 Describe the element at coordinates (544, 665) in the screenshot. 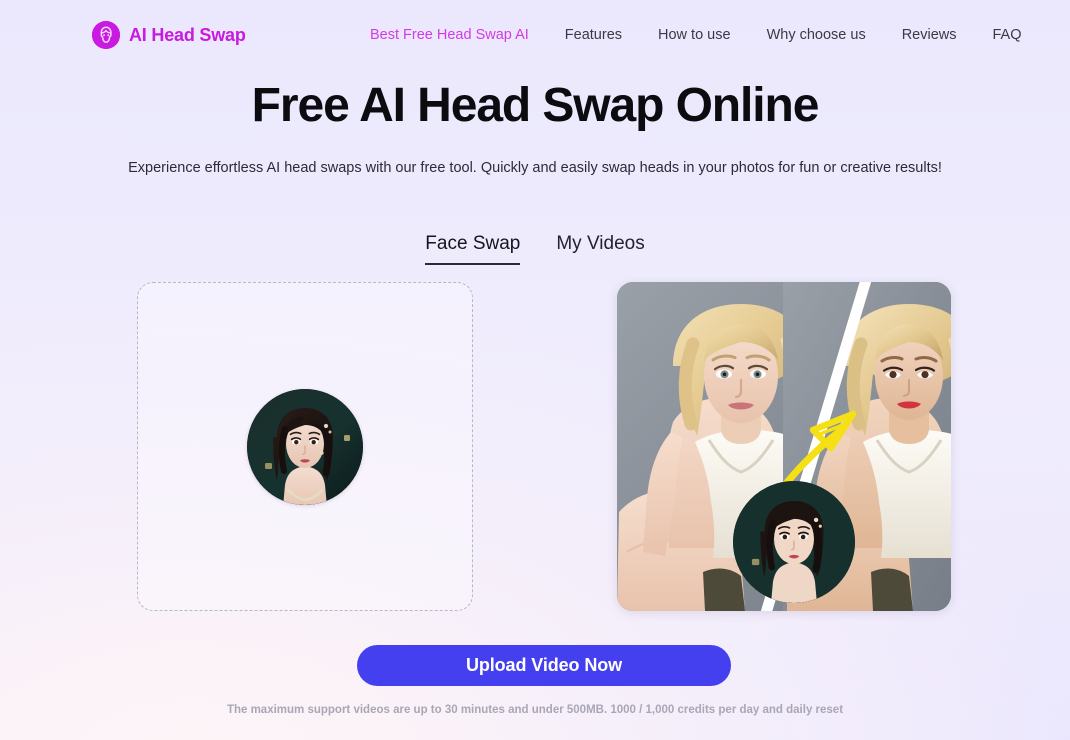

I see `upload-video-button: Upload Video Now` at that location.